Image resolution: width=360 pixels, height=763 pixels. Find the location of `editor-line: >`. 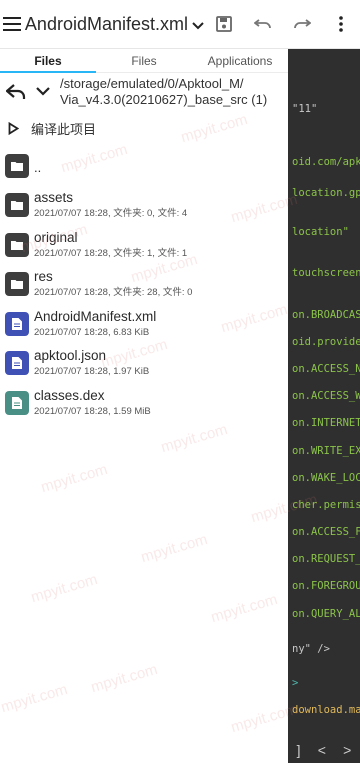

editor-line: > is located at coordinates (295, 683).